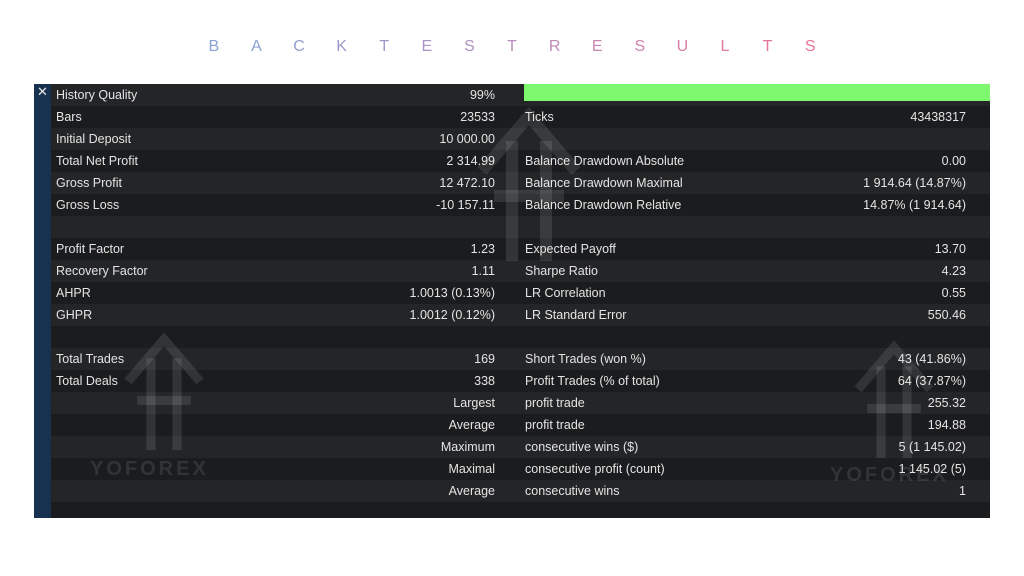 Image resolution: width=1024 pixels, height=576 pixels. Describe the element at coordinates (520, 425) in the screenshot. I see `table-row: Average profit trade 194.88` at that location.